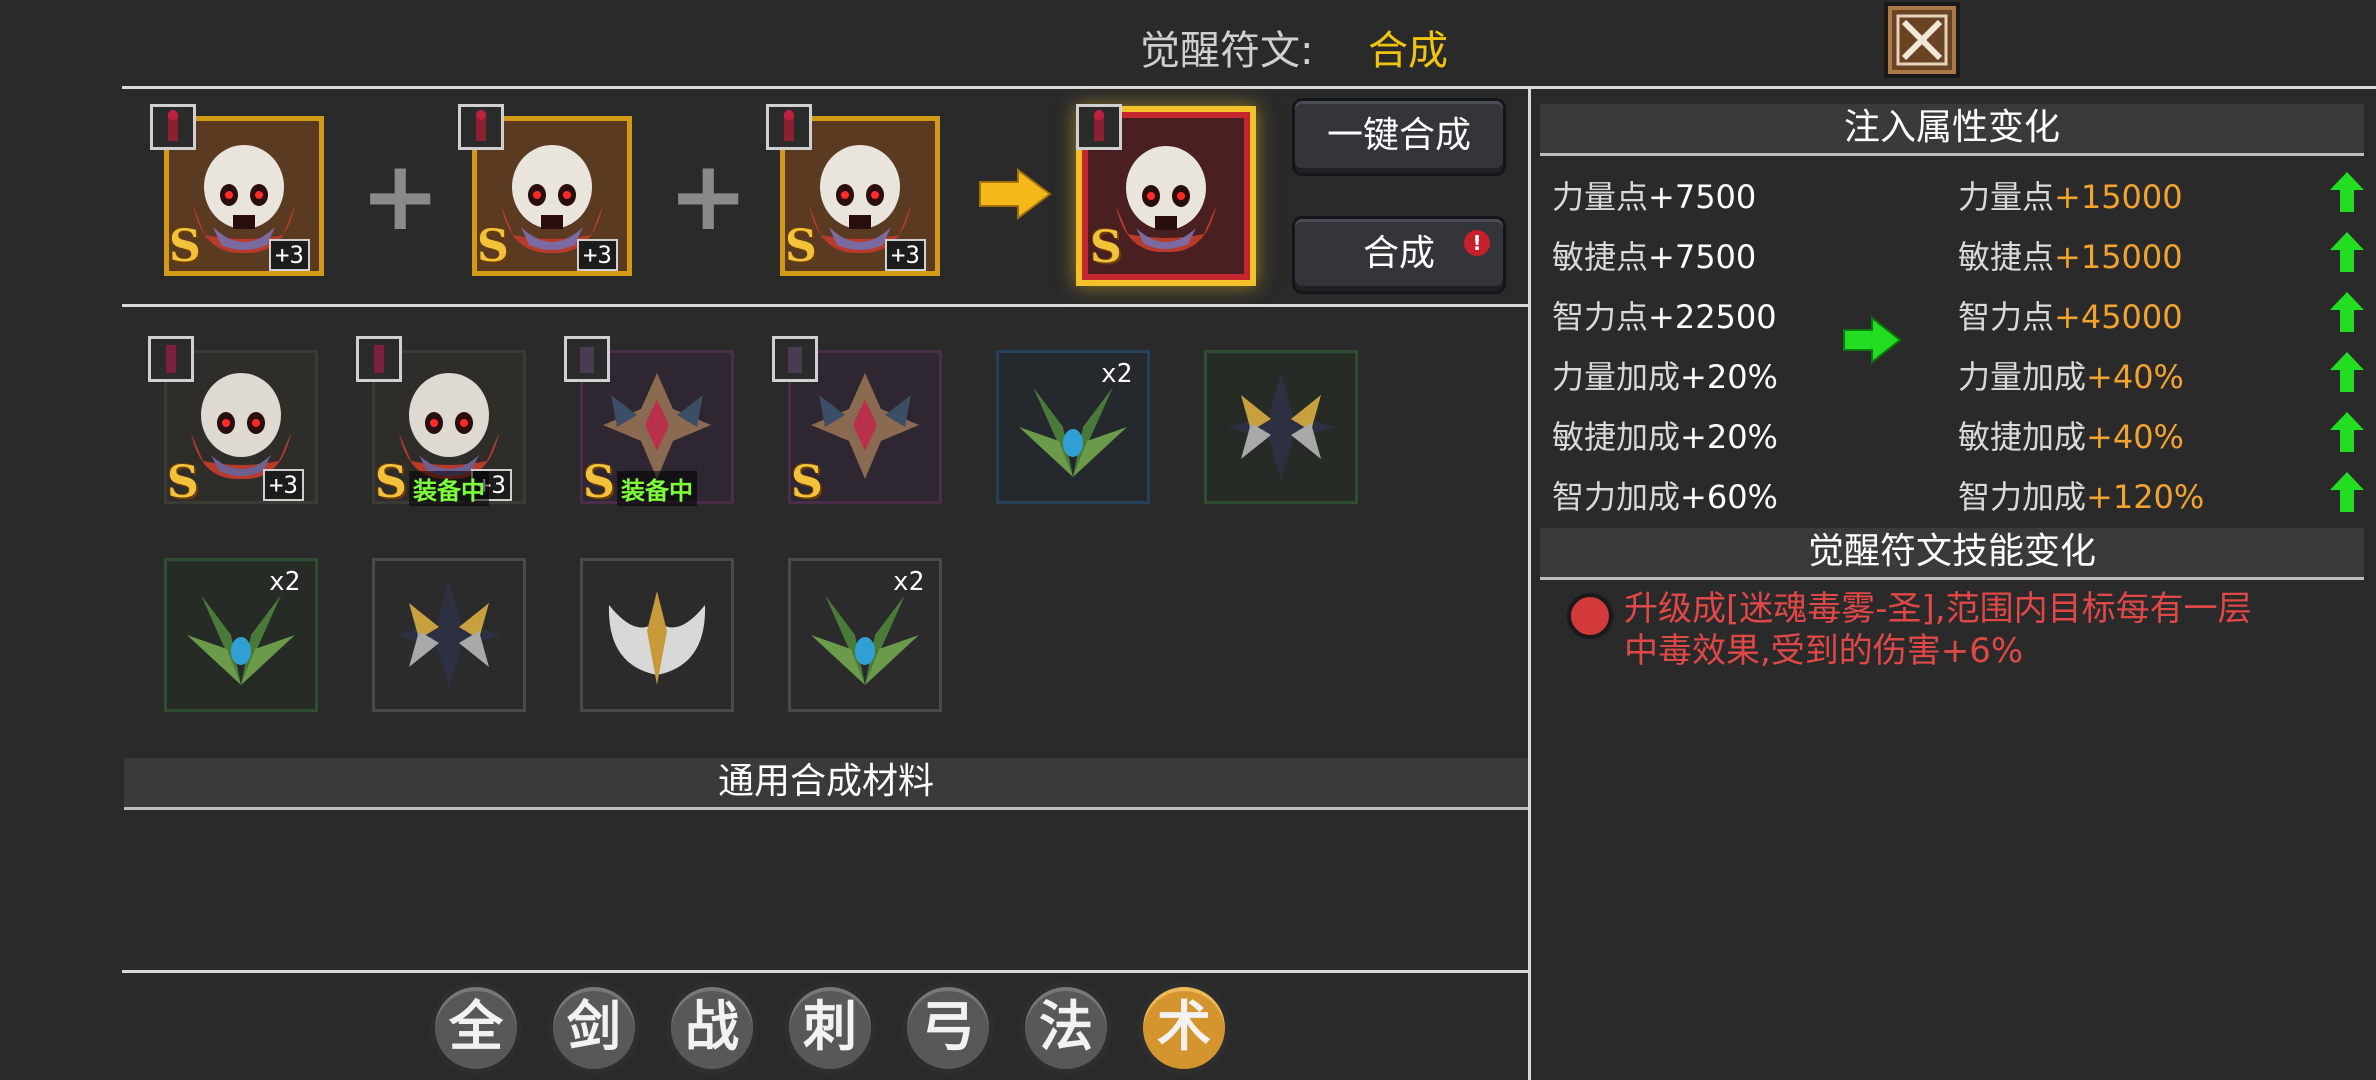  I want to click on close-button, so click(1922, 40).